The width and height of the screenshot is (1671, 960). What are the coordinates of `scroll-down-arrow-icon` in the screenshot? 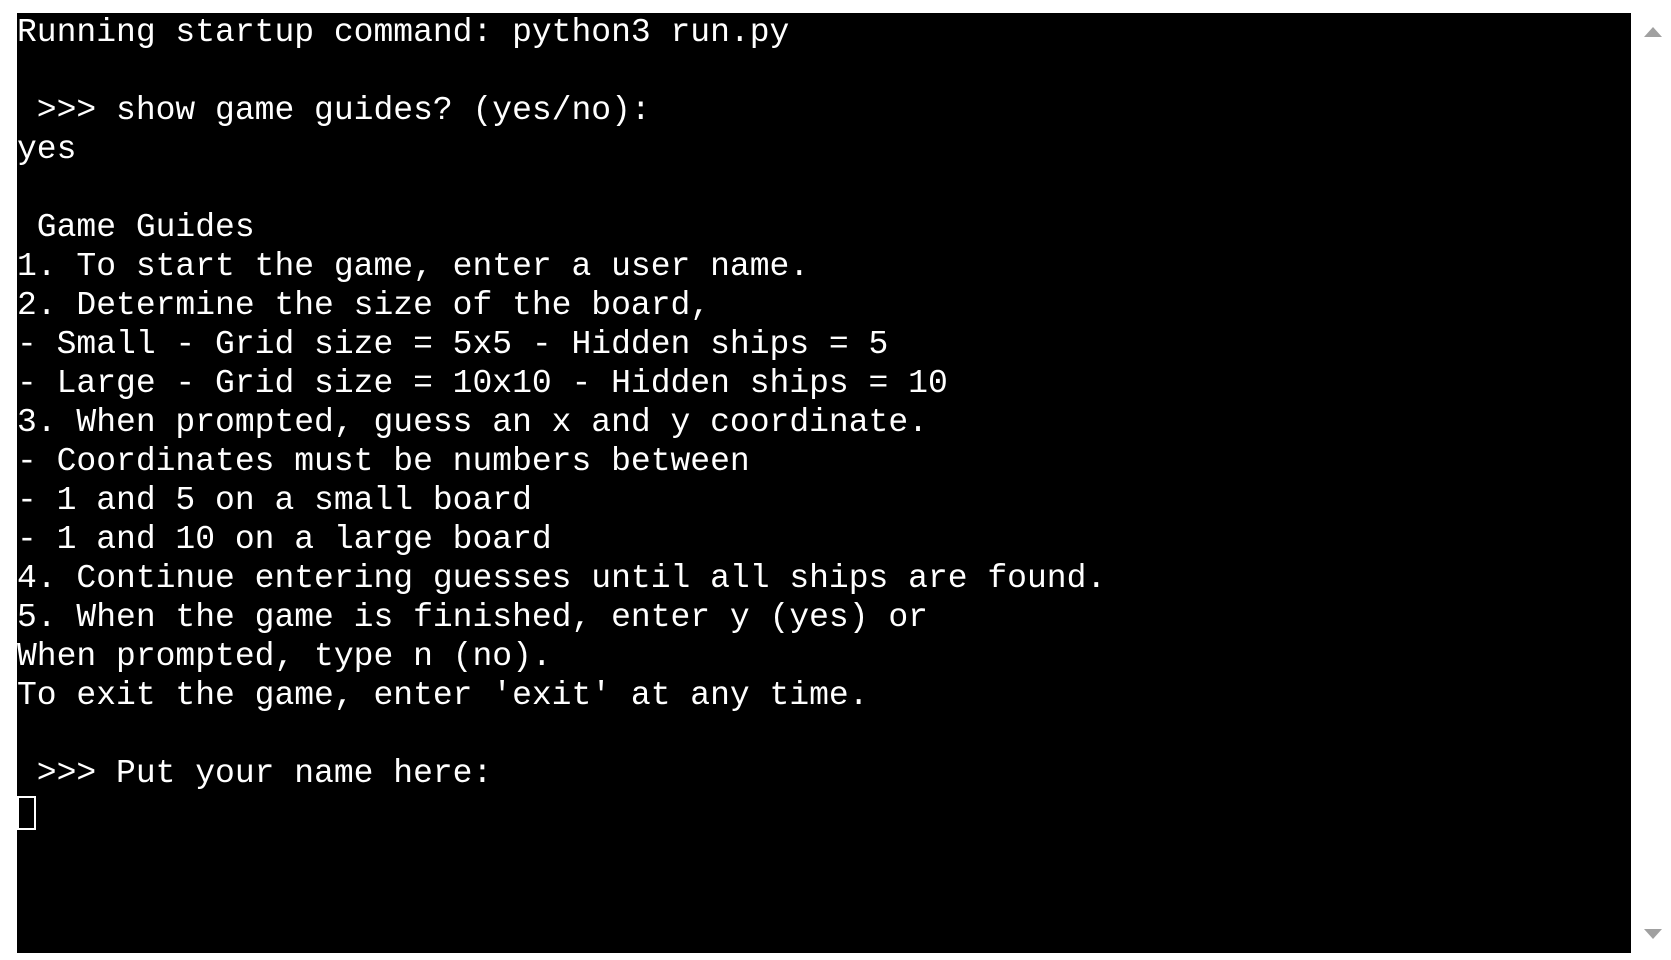 It's located at (1653, 934).